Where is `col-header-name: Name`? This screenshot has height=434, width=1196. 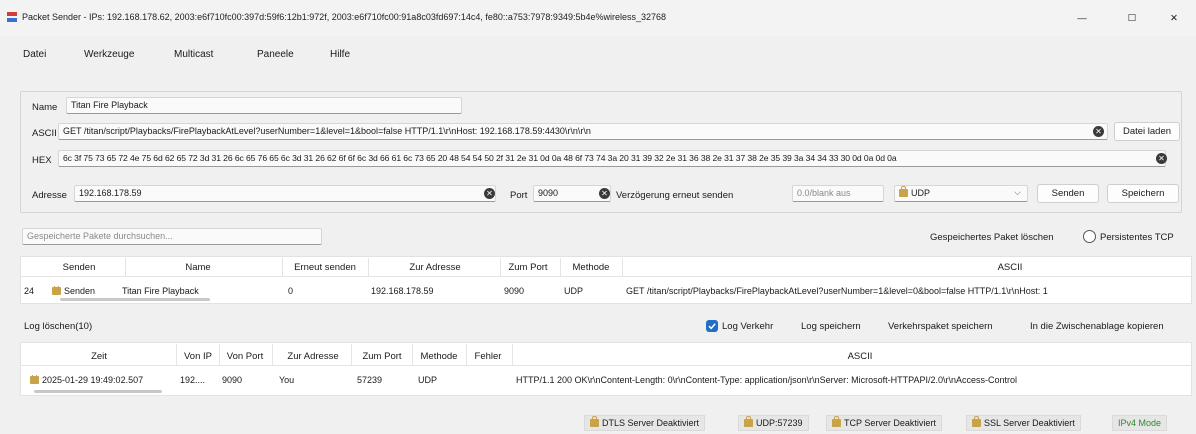 col-header-name: Name is located at coordinates (198, 267).